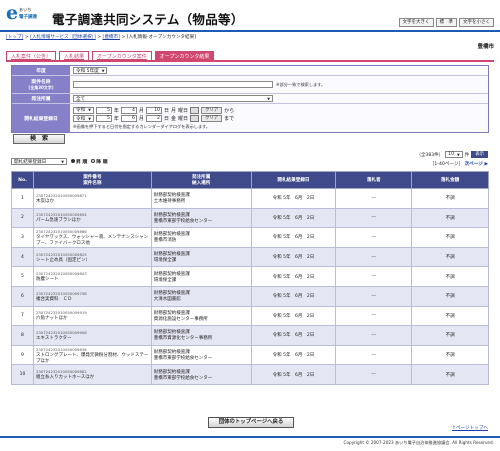 The height and width of the screenshot is (451, 500). What do you see at coordinates (293, 180) in the screenshot?
I see `col-date: 開札結果登録日` at bounding box center [293, 180].